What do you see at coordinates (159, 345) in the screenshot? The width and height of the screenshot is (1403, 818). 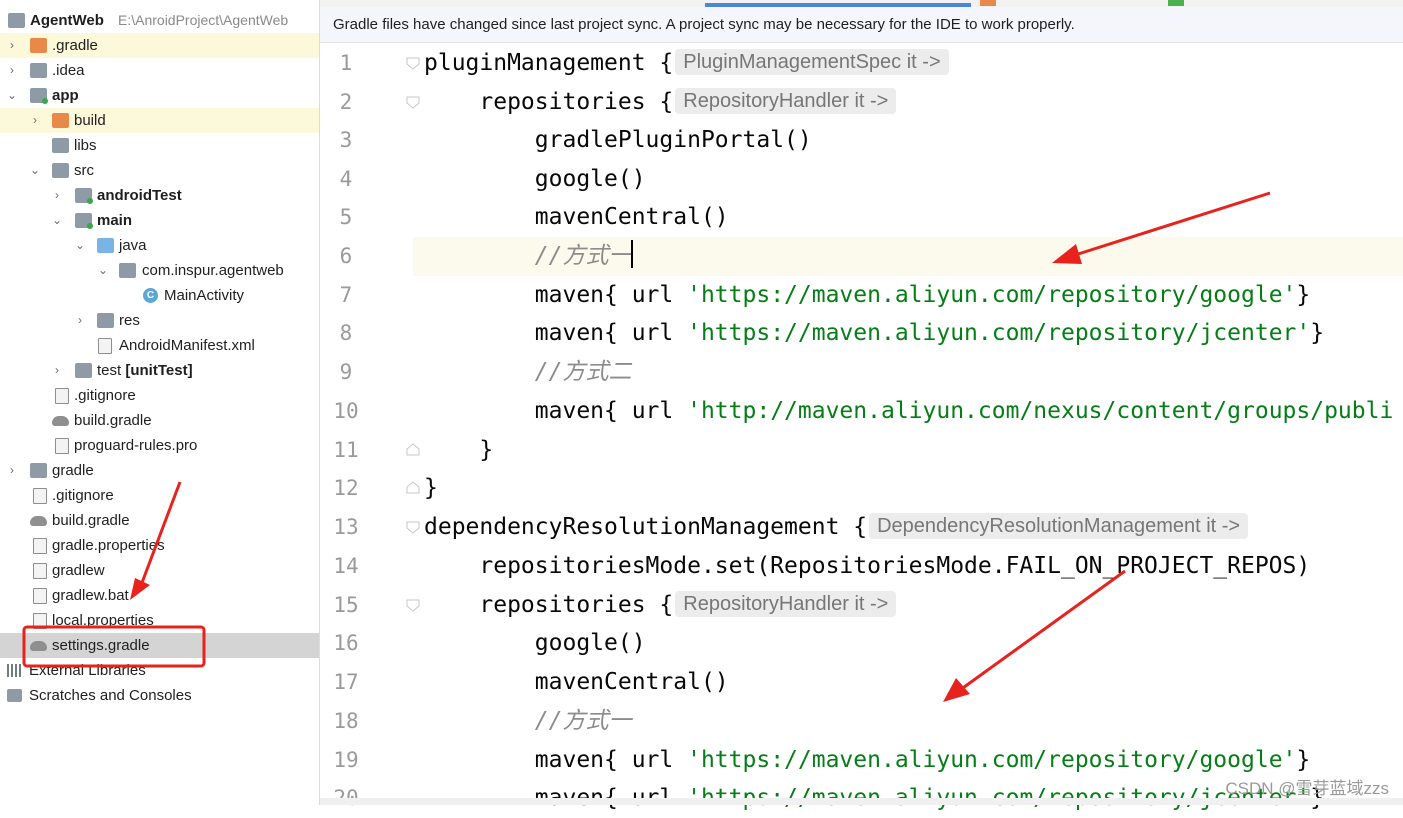 I see `tree-item-manifest: AndroidManifest.xml` at bounding box center [159, 345].